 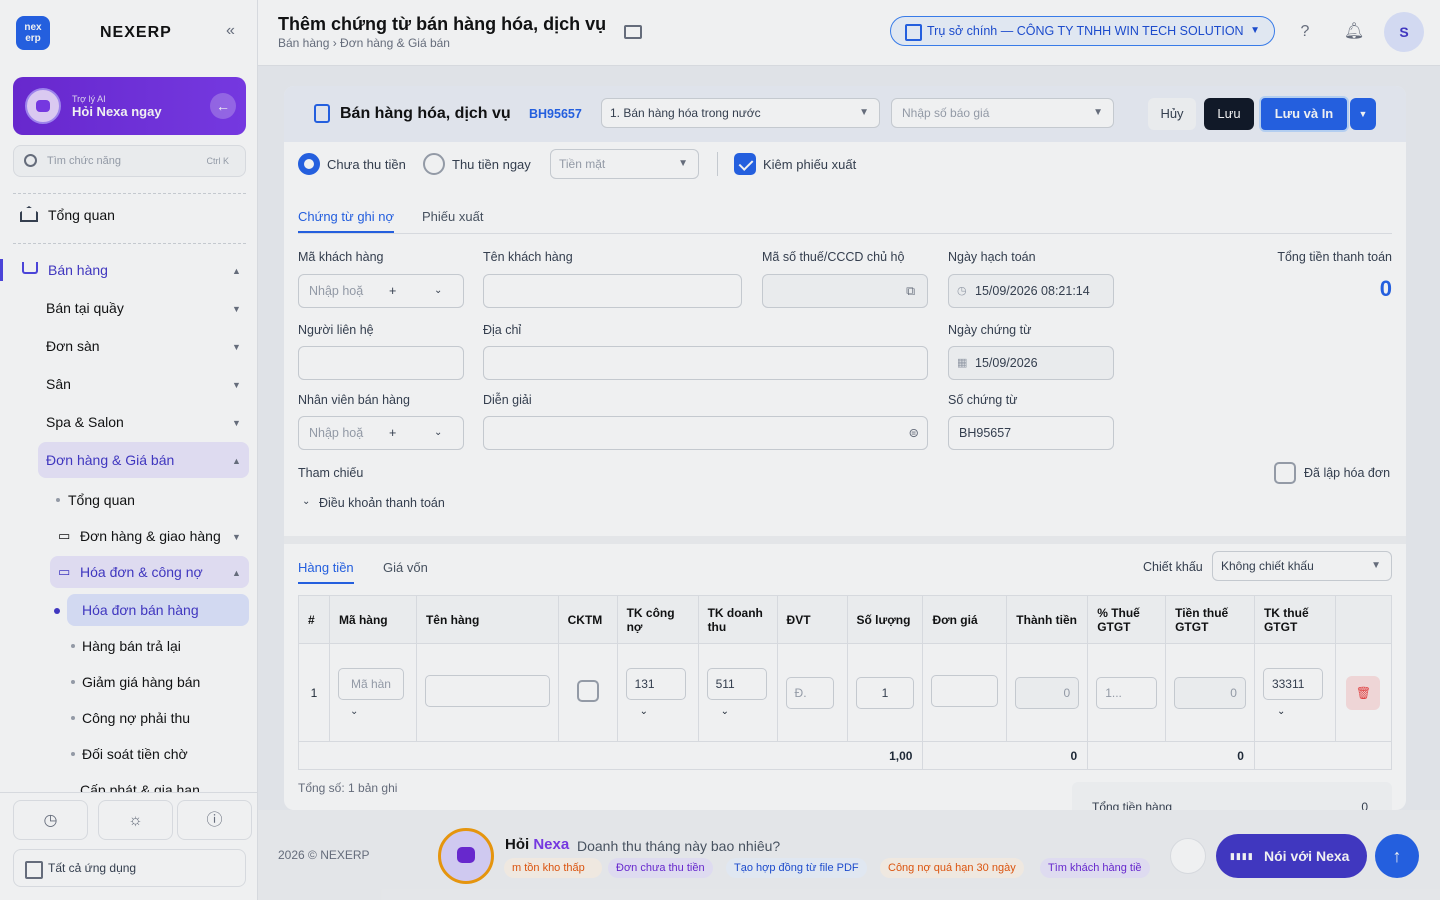 I want to click on save-options-chevron-icon: ▼, so click(x=1363, y=114).